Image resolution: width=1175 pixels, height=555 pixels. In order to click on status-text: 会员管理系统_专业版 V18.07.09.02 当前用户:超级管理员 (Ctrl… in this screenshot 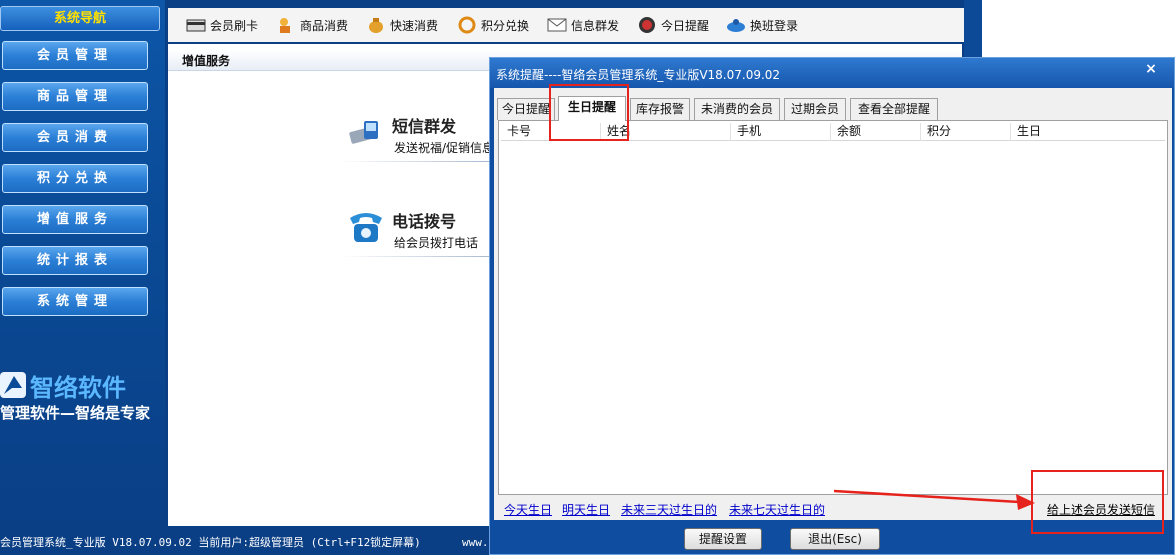, I will do `click(210, 542)`.